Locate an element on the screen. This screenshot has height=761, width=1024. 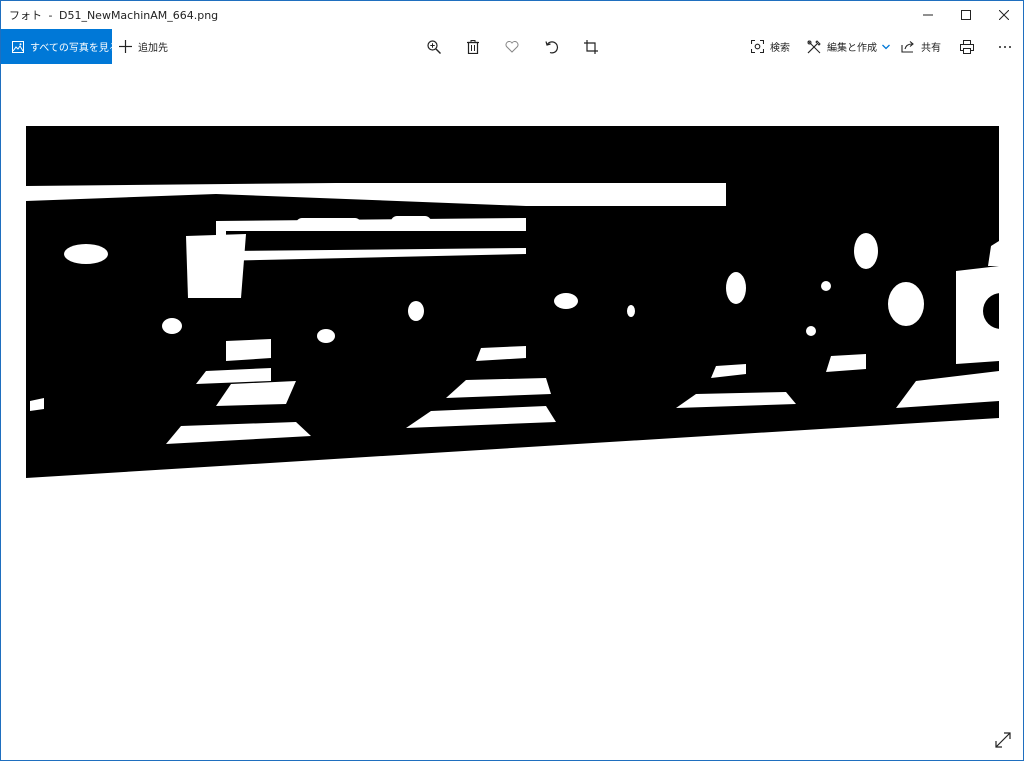
expand-icon is located at coordinates (1003, 740).